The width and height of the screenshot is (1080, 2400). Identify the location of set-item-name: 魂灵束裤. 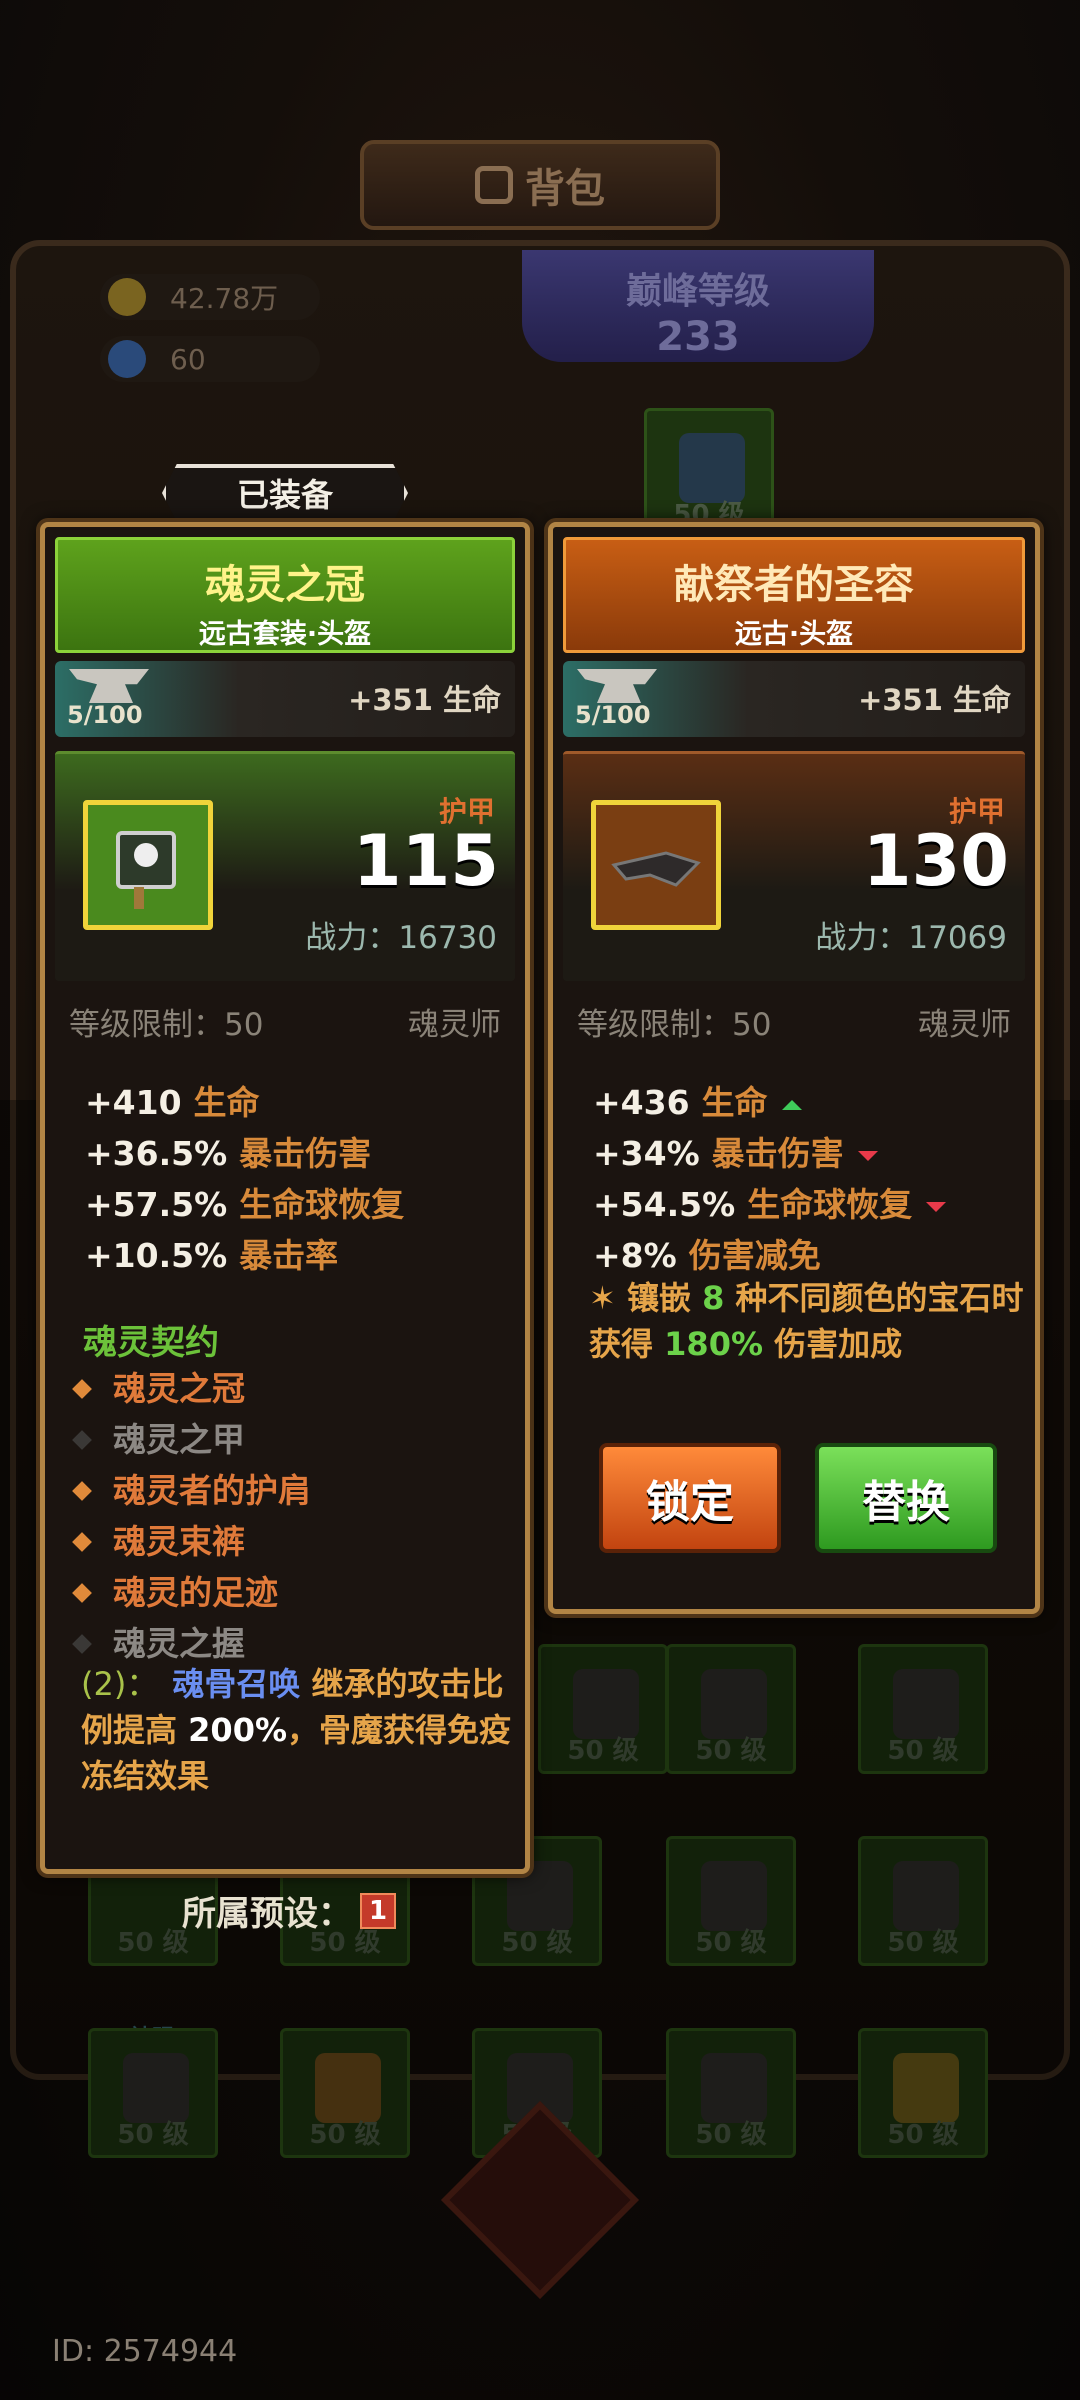
(179, 1541).